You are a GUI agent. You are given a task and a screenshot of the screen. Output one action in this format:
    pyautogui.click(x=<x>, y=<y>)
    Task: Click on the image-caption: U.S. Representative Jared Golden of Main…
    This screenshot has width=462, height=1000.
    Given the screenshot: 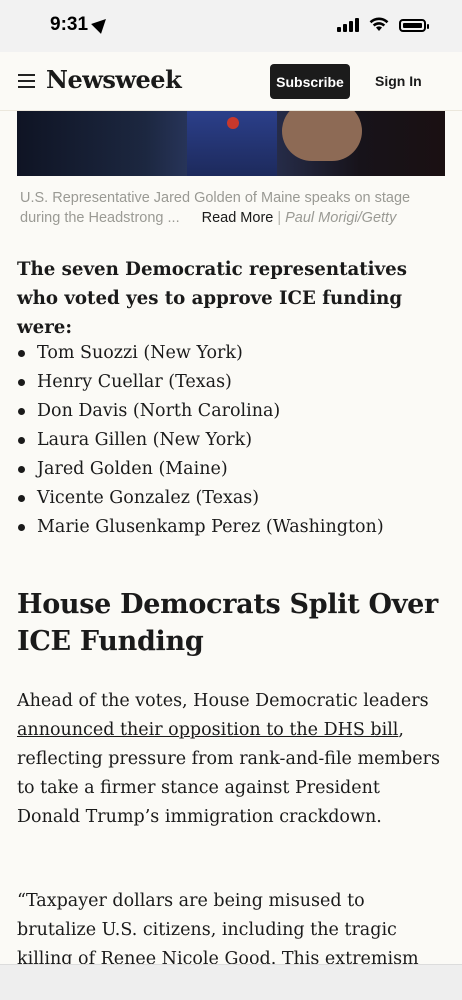 What is the action you would take?
    pyautogui.click(x=225, y=208)
    